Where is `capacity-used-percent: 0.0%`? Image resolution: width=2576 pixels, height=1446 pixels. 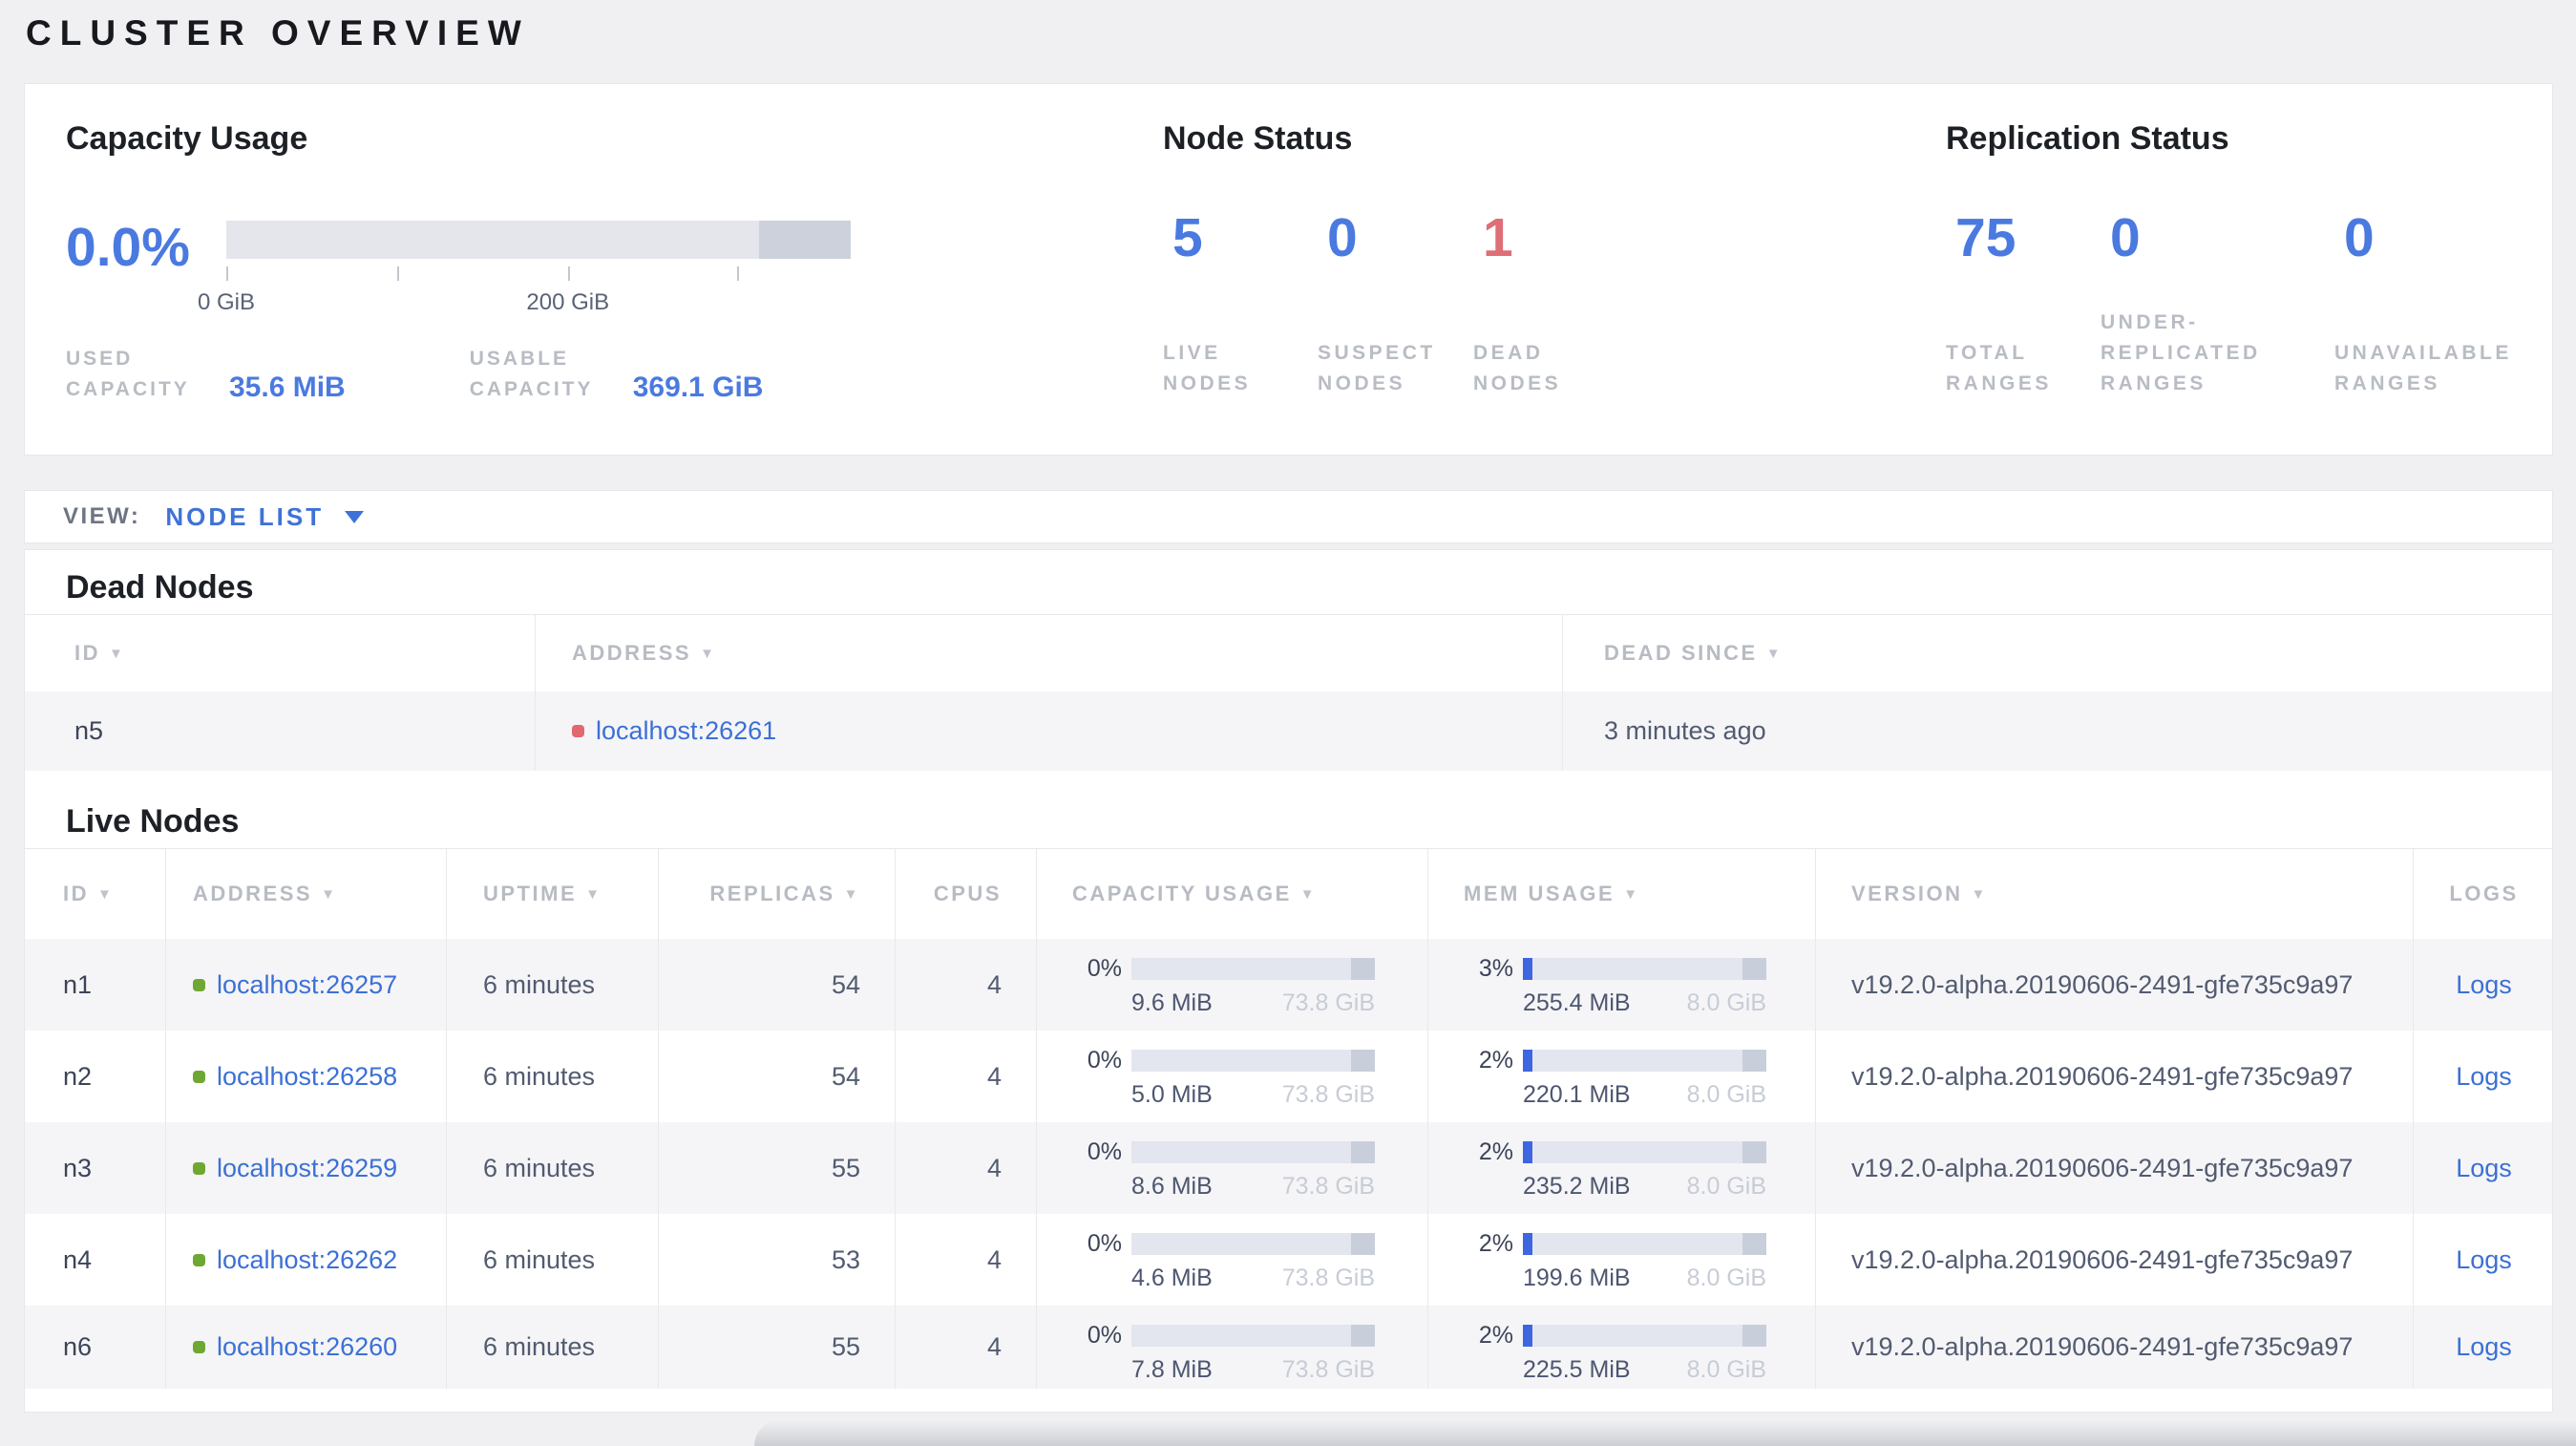
capacity-used-percent: 0.0% is located at coordinates (128, 248).